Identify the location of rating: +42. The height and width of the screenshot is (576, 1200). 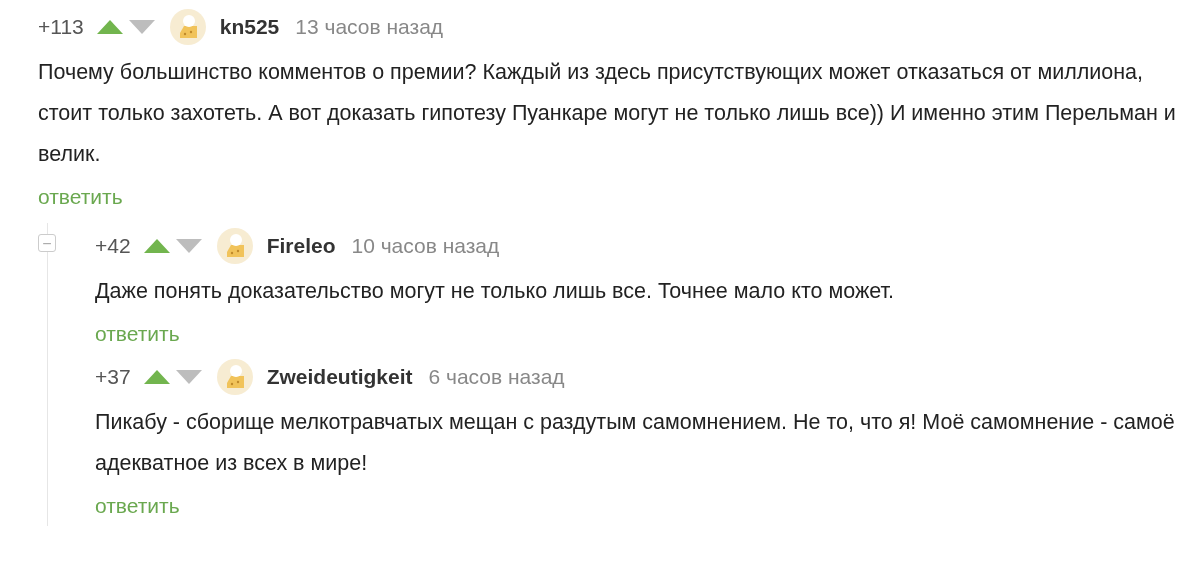
(113, 246).